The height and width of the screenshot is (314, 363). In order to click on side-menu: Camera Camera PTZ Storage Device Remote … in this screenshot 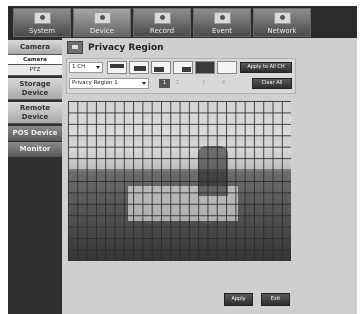, I will do `click(35, 176)`.